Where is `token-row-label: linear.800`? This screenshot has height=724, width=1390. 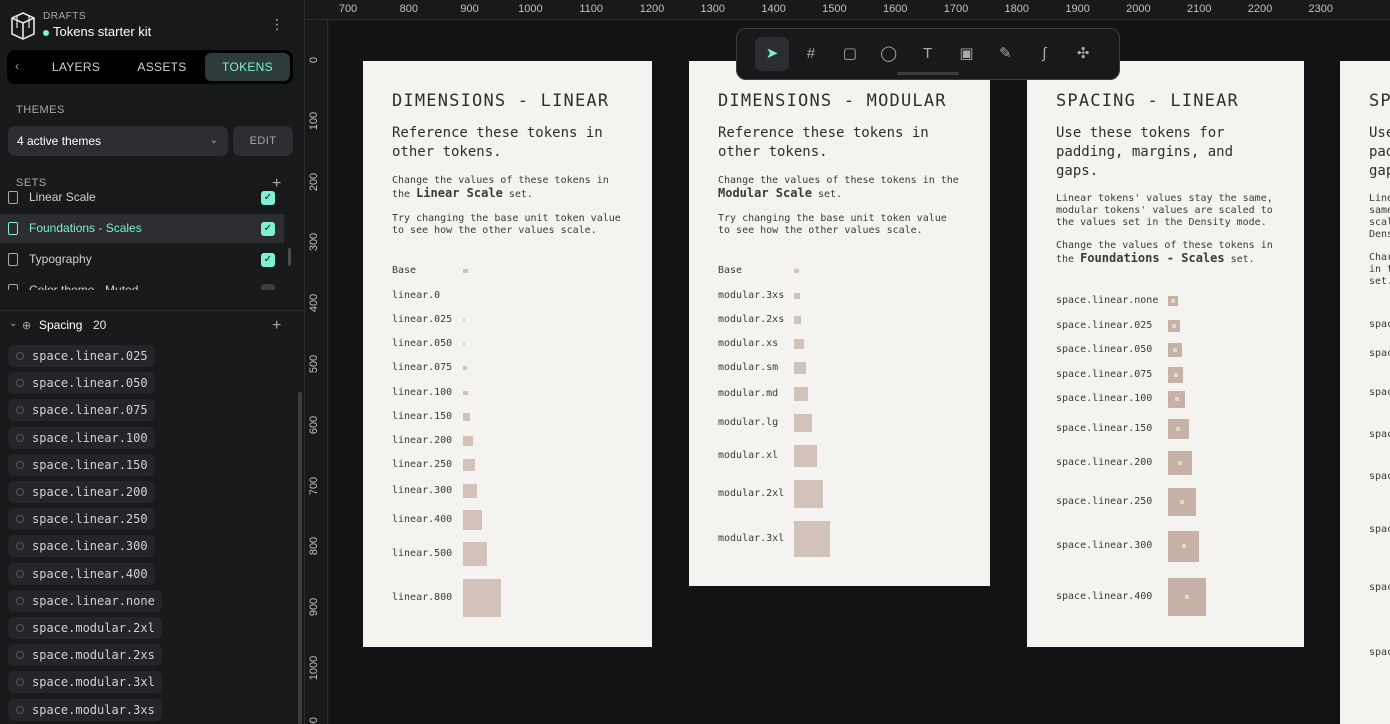 token-row-label: linear.800 is located at coordinates (422, 597).